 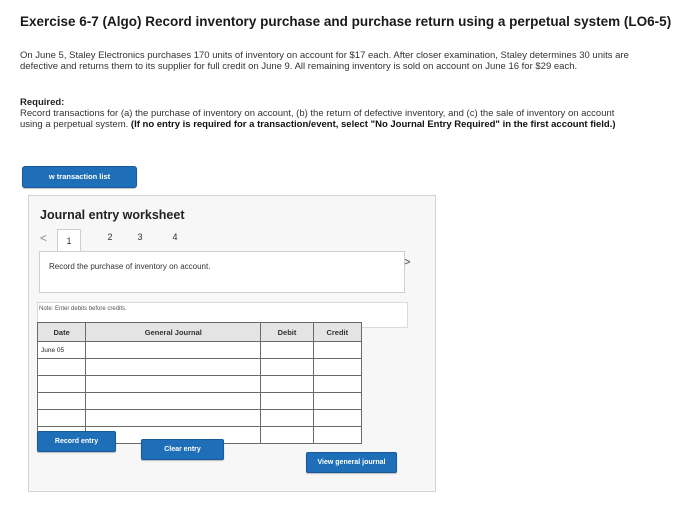 I want to click on required-label: Required:, so click(x=42, y=102).